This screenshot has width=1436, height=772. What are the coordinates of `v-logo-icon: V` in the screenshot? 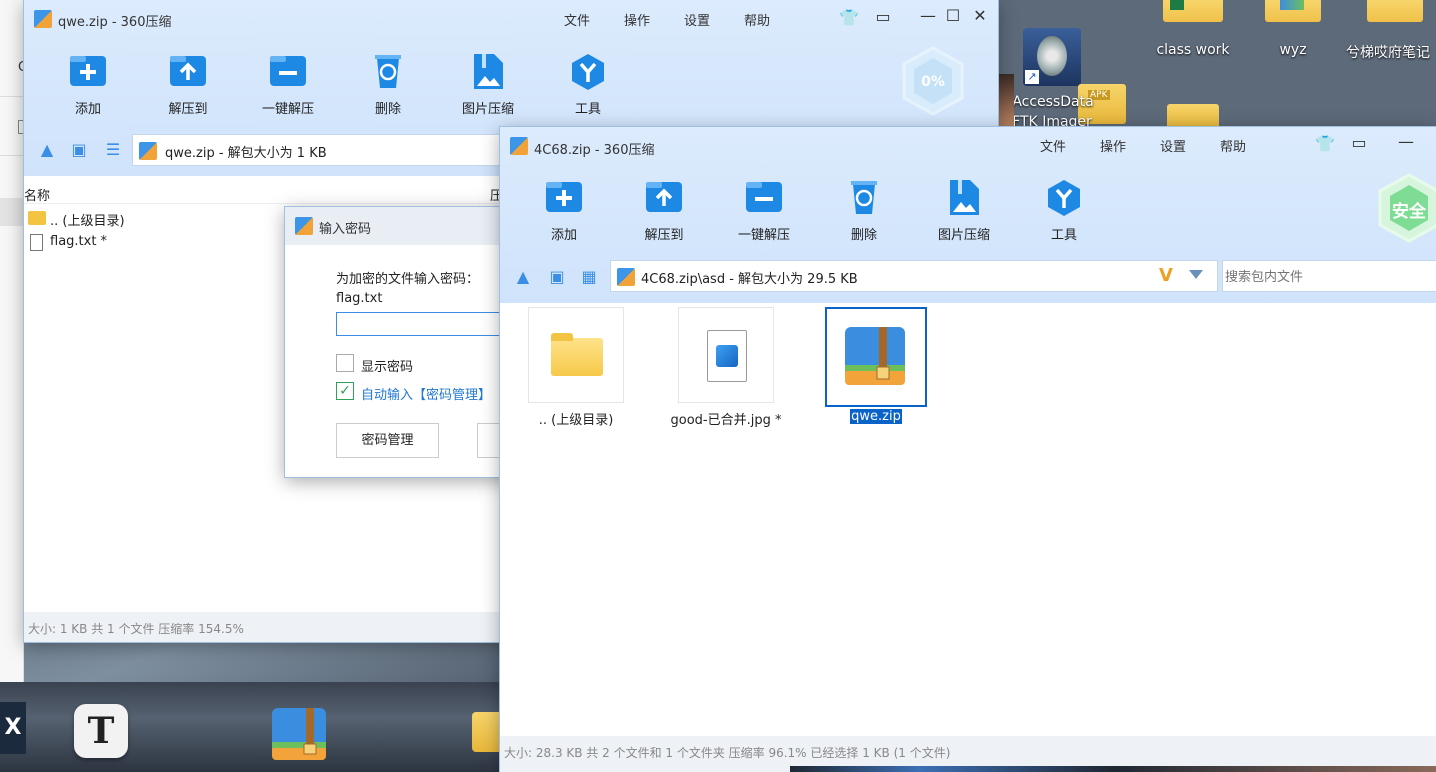 It's located at (1166, 275).